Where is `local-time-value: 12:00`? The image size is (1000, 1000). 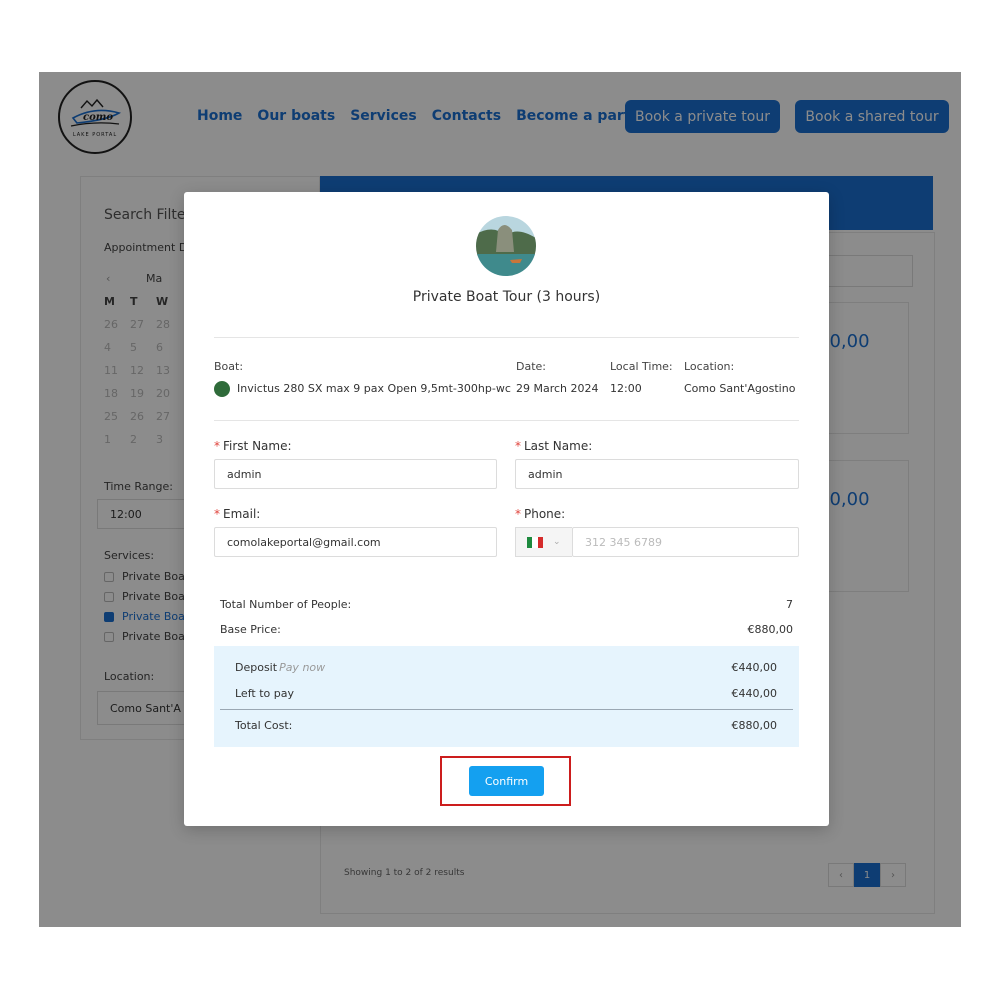
local-time-value: 12:00 is located at coordinates (626, 388).